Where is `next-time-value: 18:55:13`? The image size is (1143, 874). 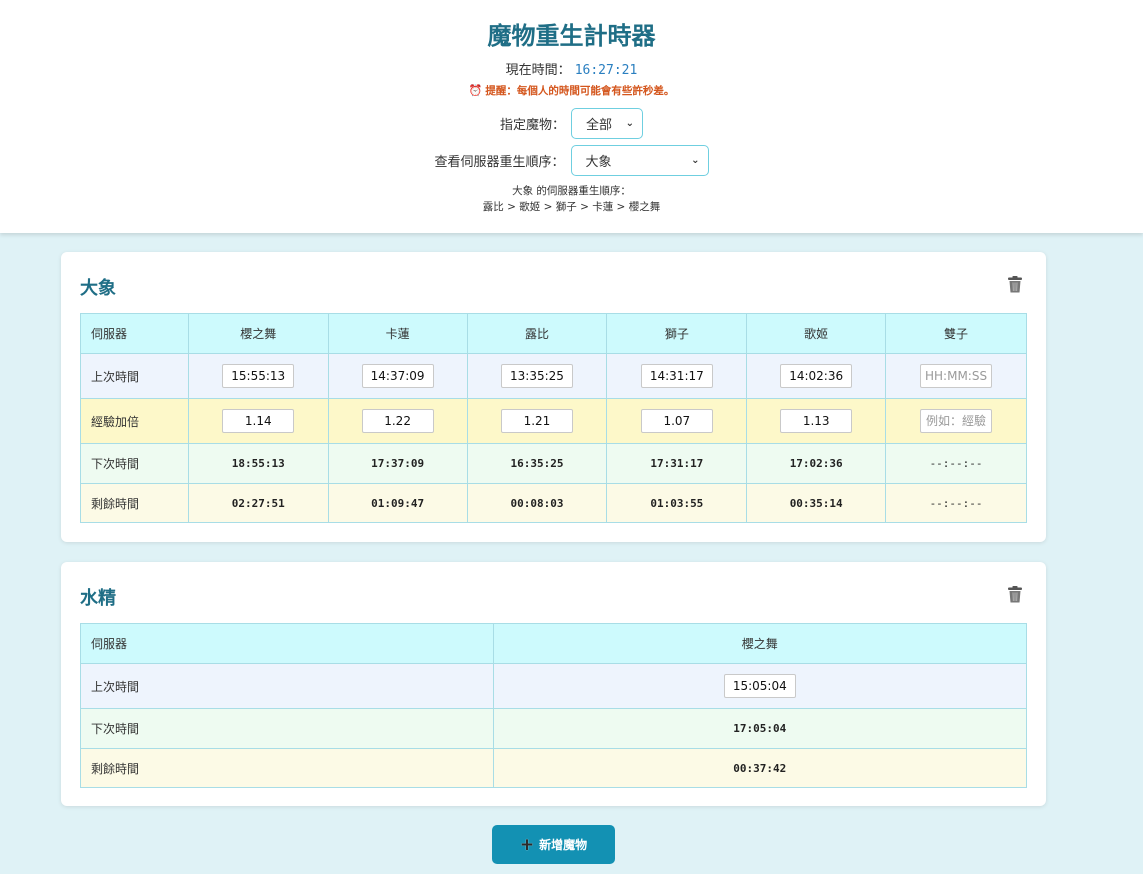
next-time-value: 18:55:13 is located at coordinates (258, 463).